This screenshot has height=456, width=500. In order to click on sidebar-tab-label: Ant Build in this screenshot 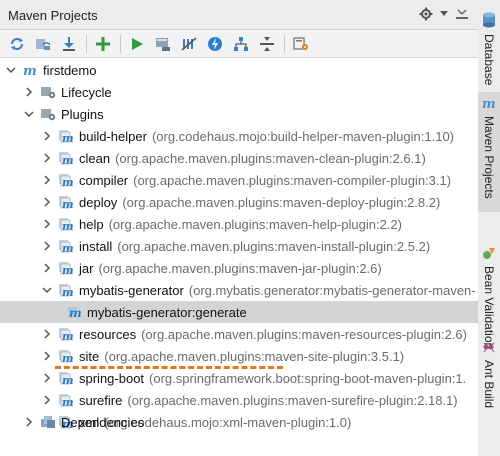, I will do `click(489, 384)`.